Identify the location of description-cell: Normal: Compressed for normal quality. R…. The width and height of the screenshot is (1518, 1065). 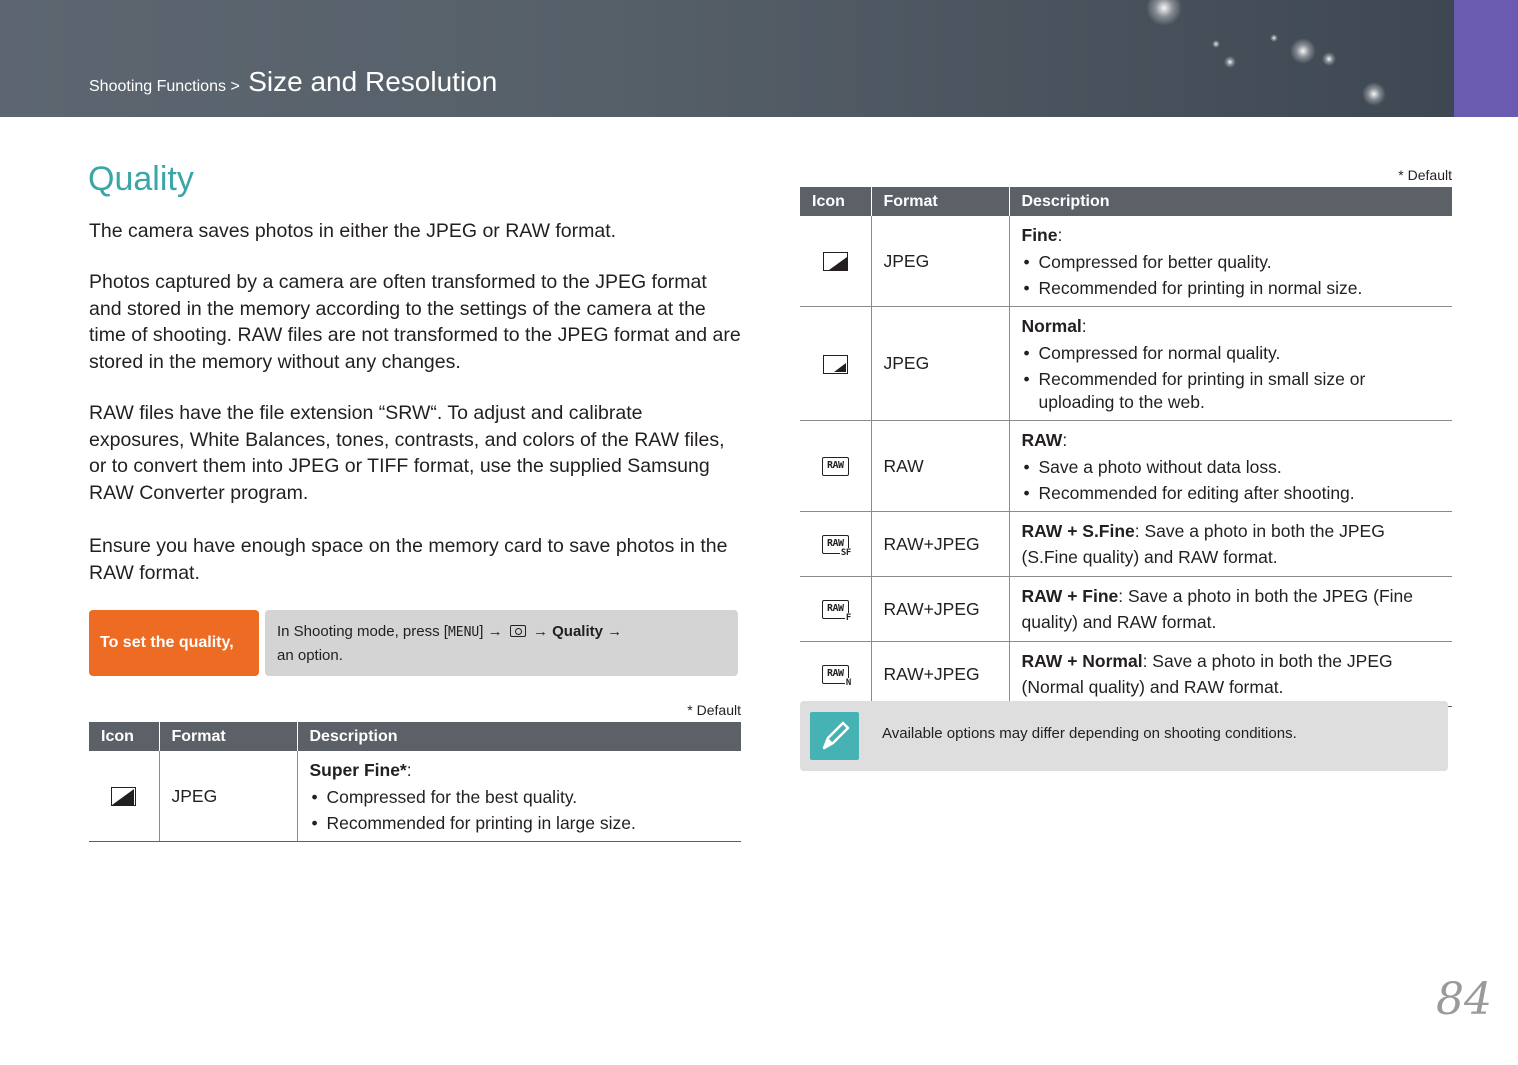
(1230, 363).